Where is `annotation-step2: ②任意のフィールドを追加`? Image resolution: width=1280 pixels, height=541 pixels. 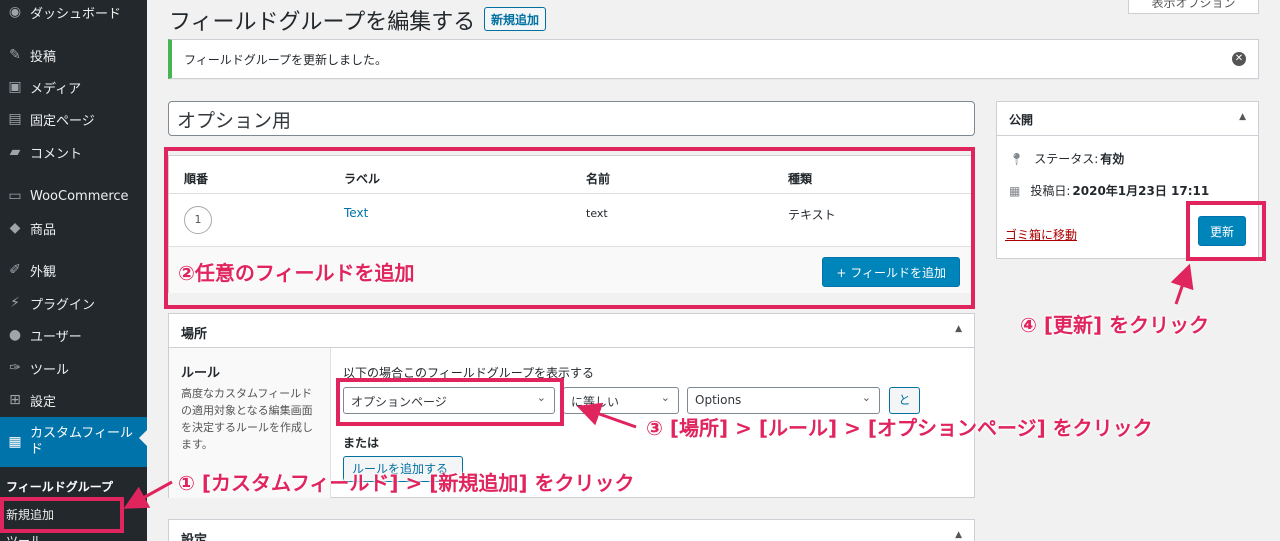 annotation-step2: ②任意のフィールドを追加 is located at coordinates (296, 273).